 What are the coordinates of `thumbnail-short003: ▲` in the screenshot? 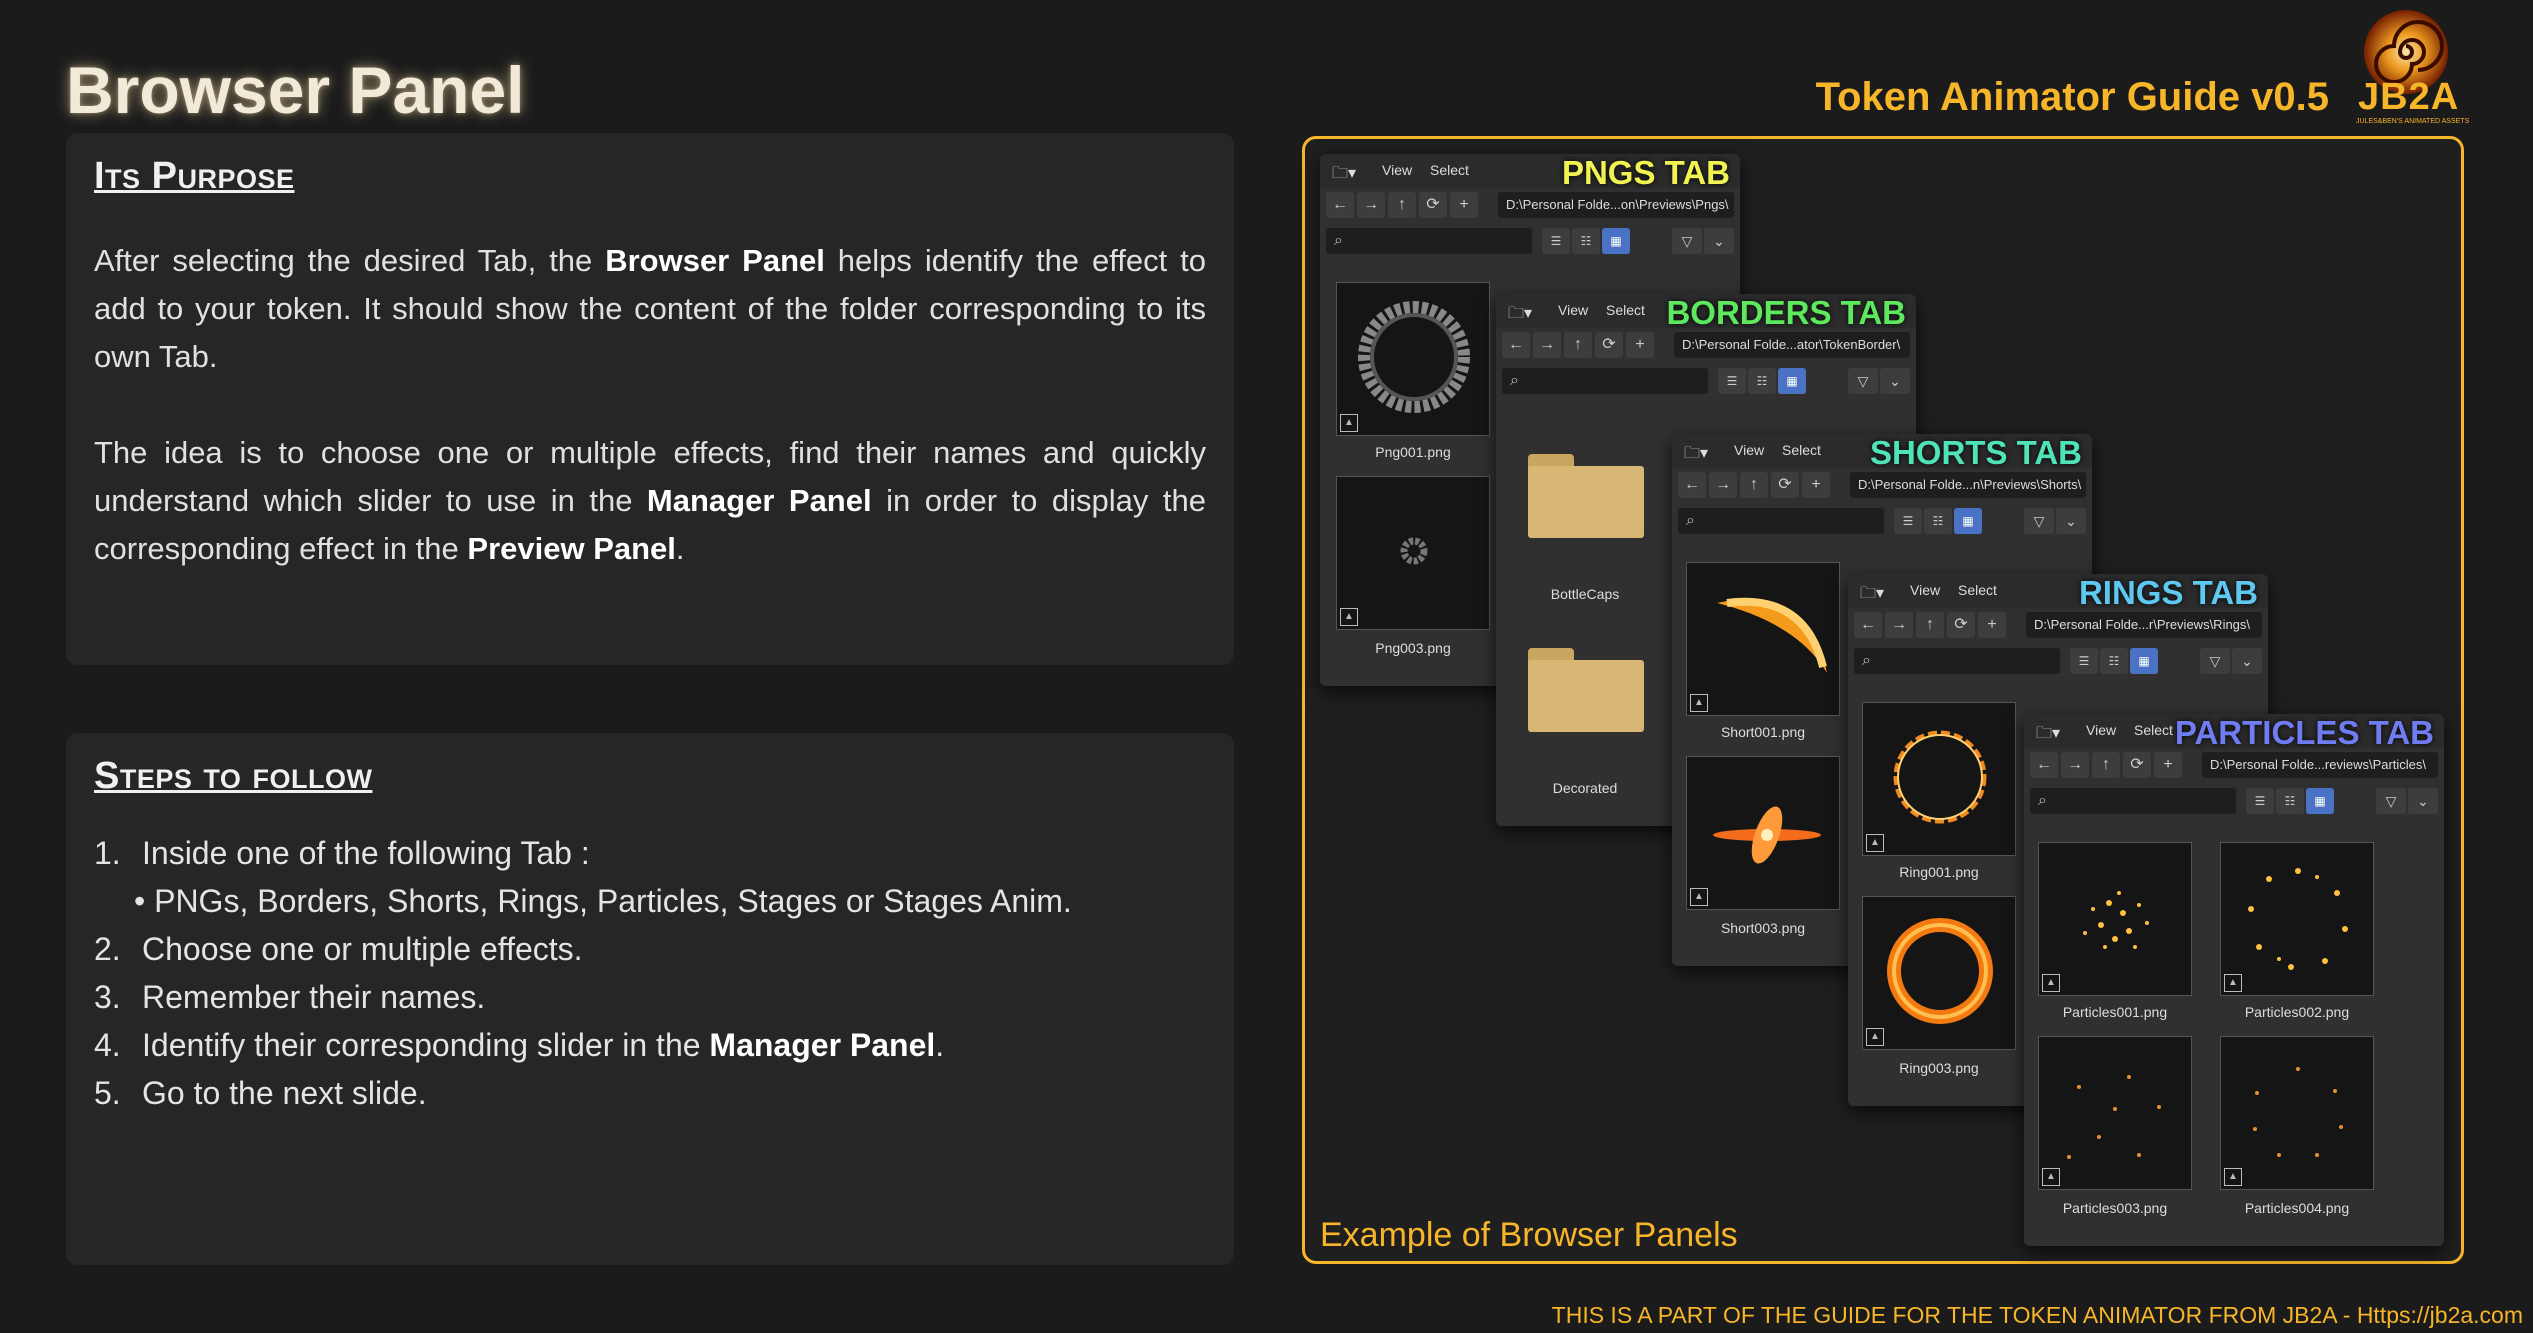 It's located at (1763, 833).